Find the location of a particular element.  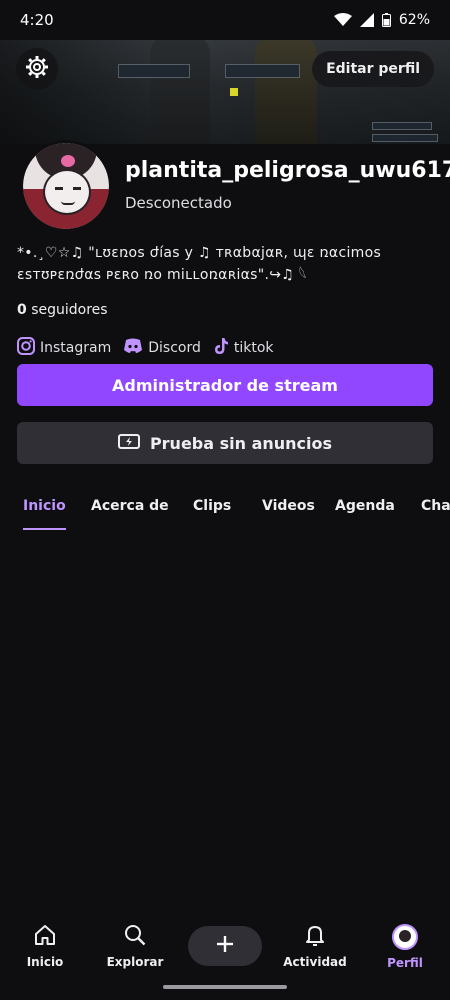

nav-explore: Explorar is located at coordinates (135, 946).